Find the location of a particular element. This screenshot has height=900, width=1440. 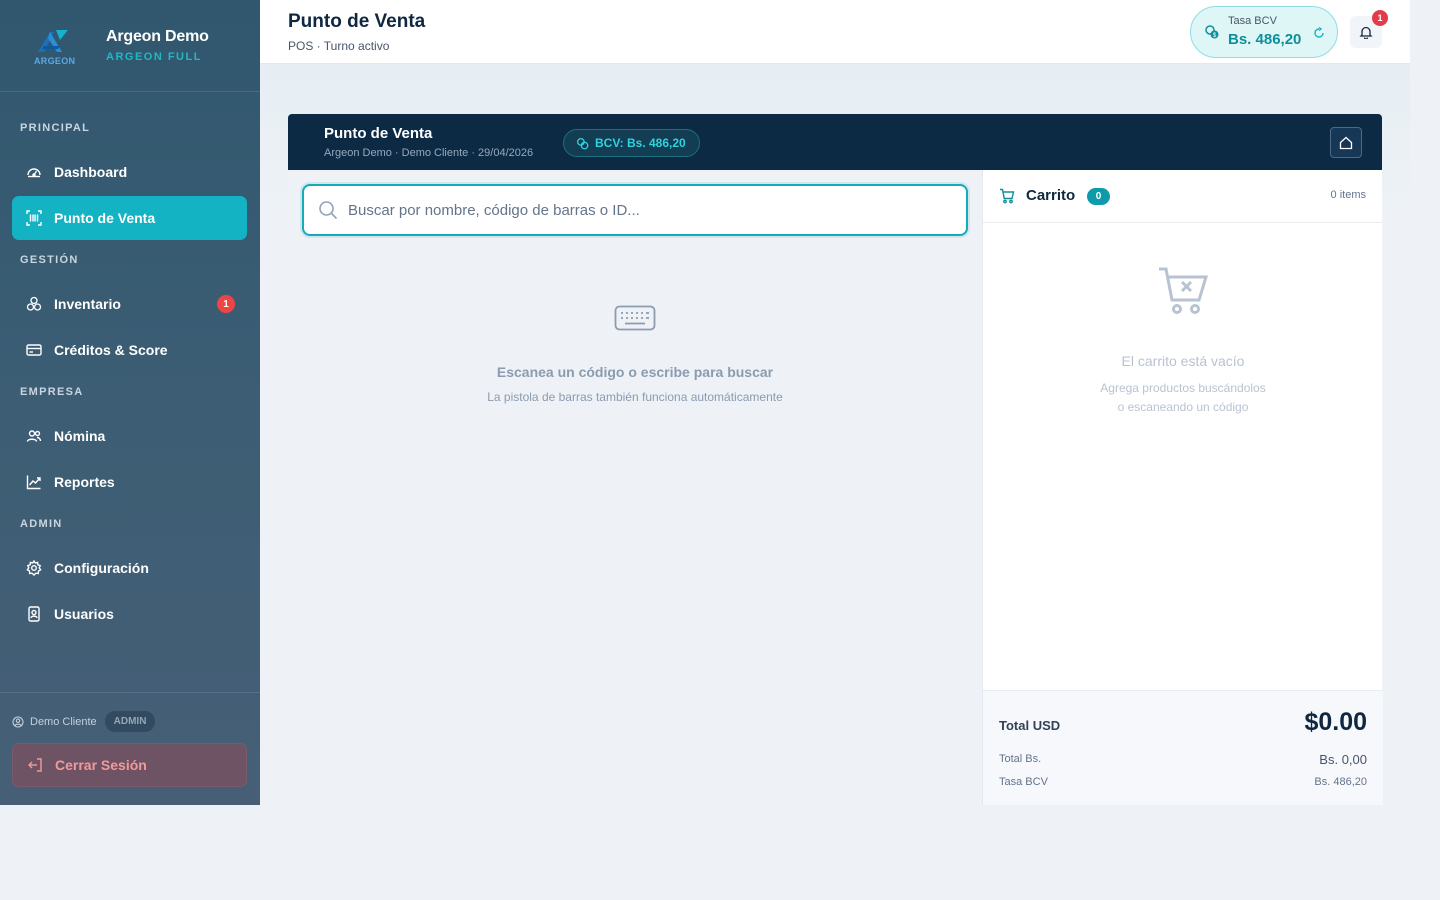

refresh-icon is located at coordinates (1319, 35).